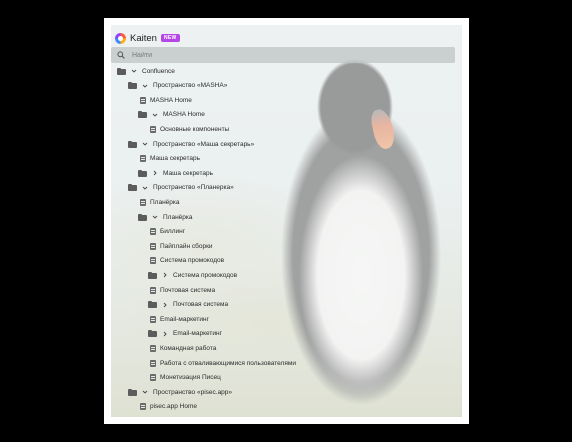 This screenshot has width=572, height=442. I want to click on tree-page-row: Маша секретарь, so click(169, 159).